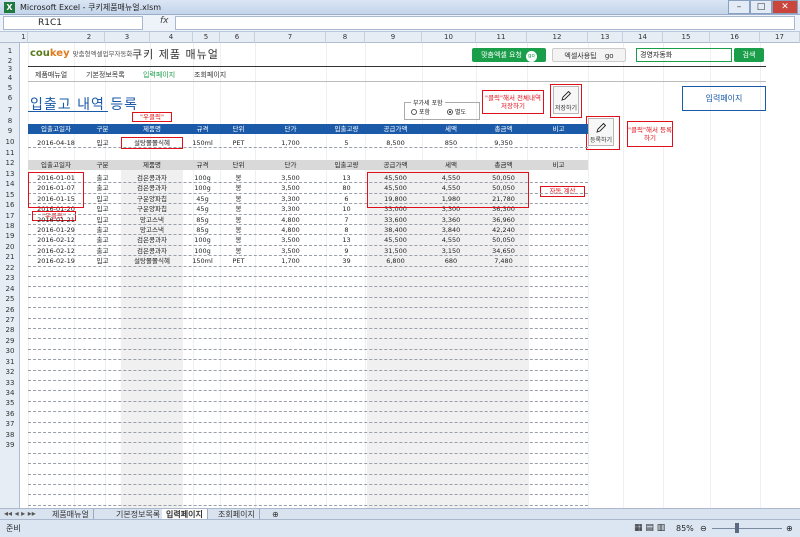 The height and width of the screenshot is (537, 800). Describe the element at coordinates (346, 251) in the screenshot. I see `table-cell: 9` at that location.